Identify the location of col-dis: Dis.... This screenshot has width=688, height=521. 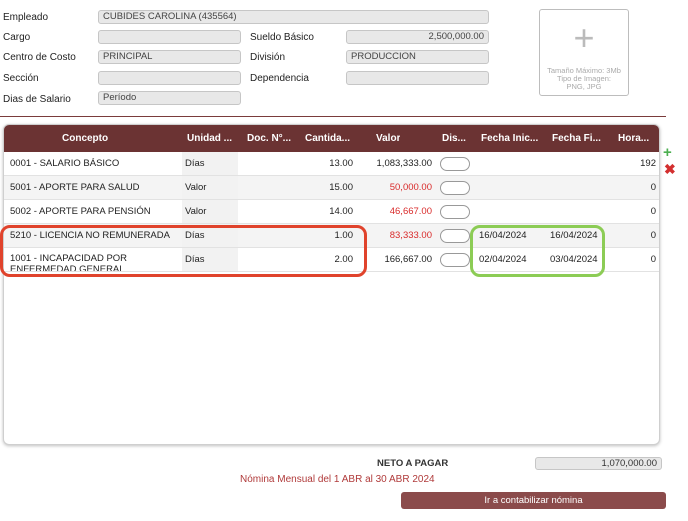
(454, 138).